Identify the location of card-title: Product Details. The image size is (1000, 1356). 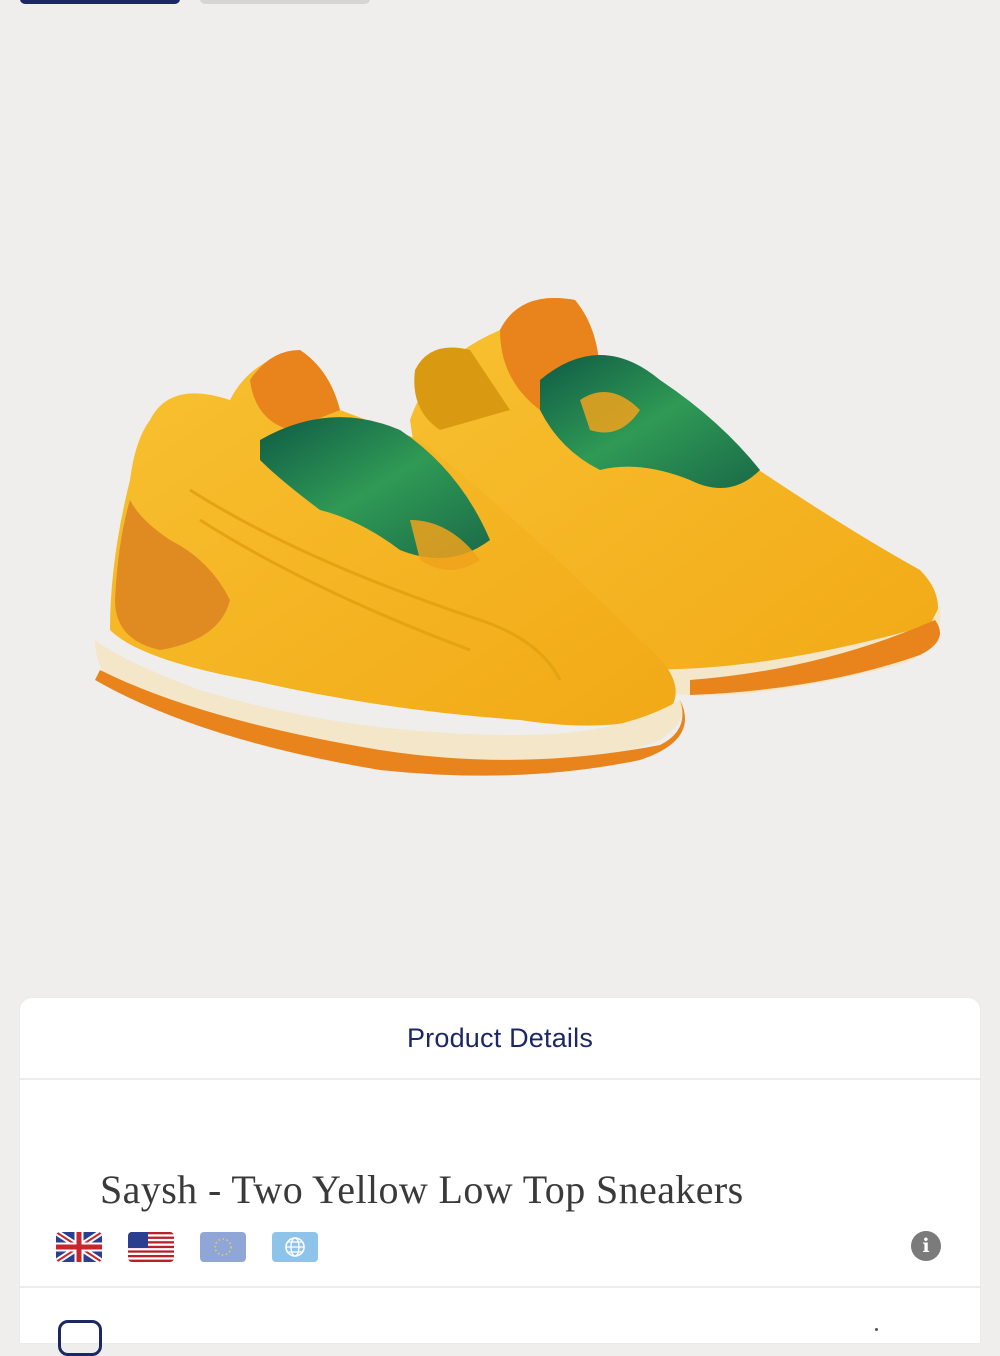
(500, 1037).